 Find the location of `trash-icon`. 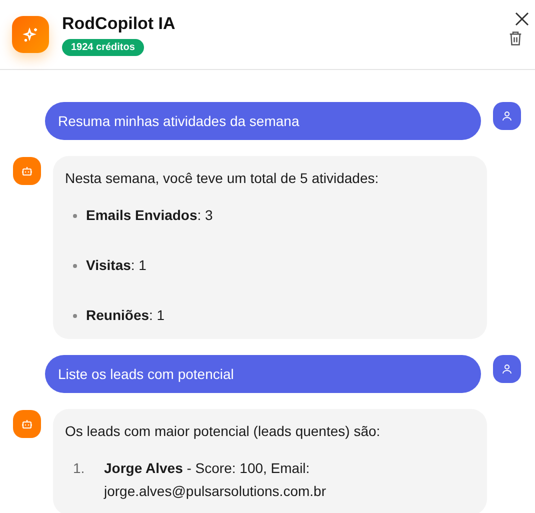

trash-icon is located at coordinates (515, 38).